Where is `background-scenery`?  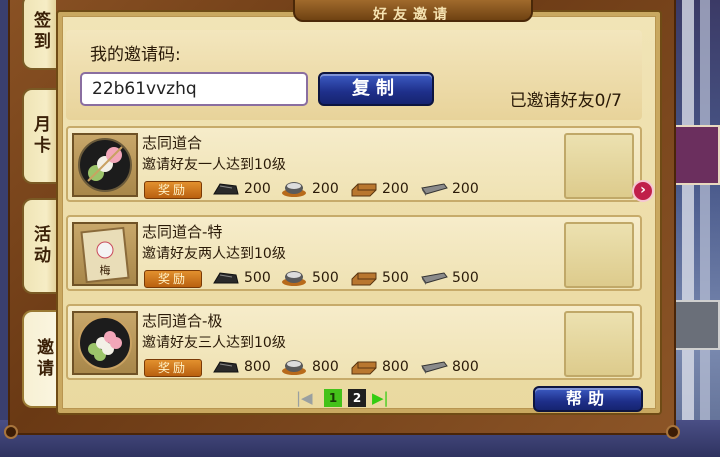
background-scenery is located at coordinates (695, 228).